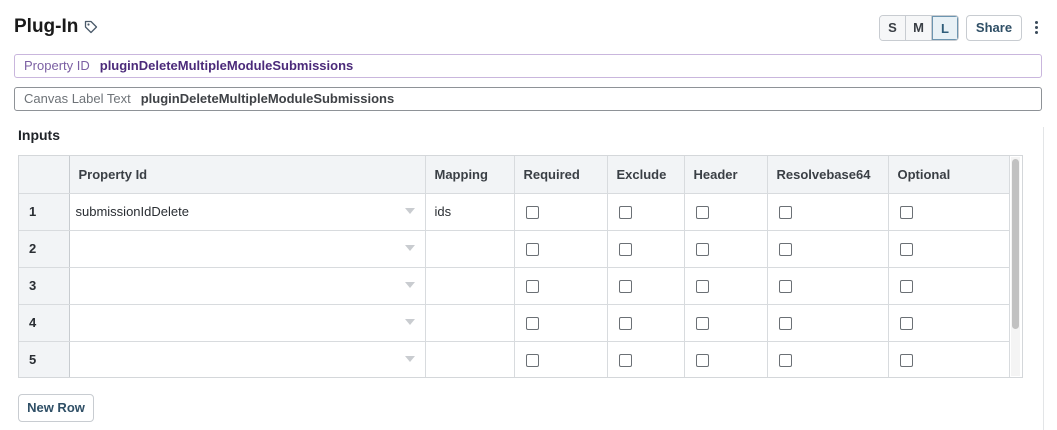 This screenshot has width=1057, height=430. What do you see at coordinates (646, 175) in the screenshot?
I see `column-header-exclude: Exclude` at bounding box center [646, 175].